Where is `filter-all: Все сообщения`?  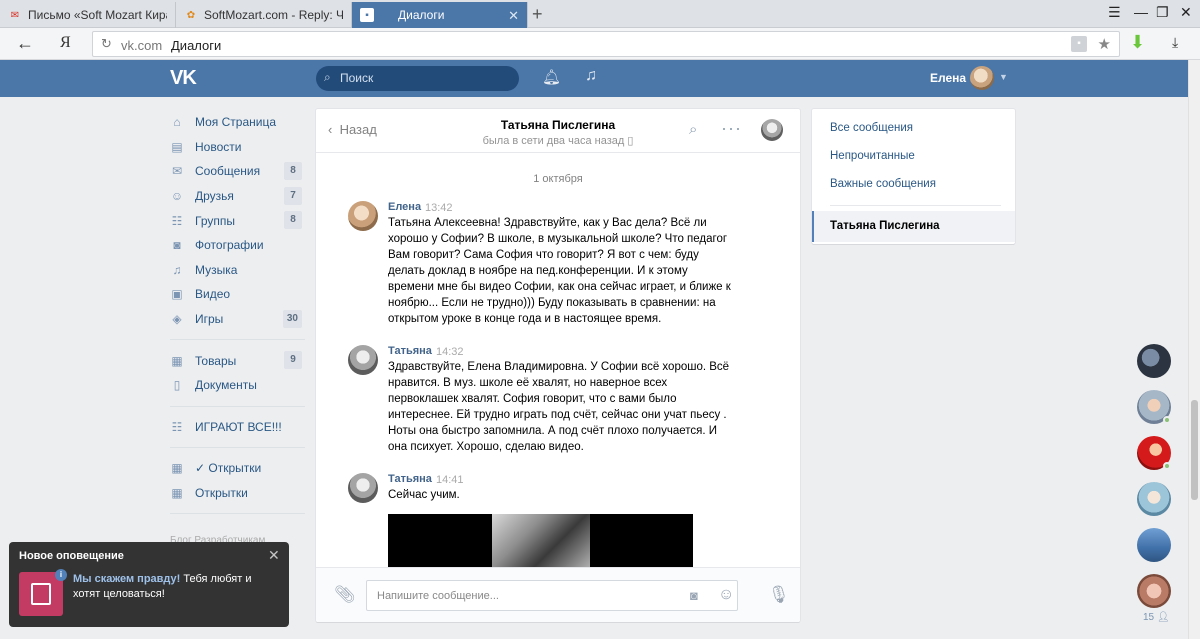
filter-all: Все сообщения is located at coordinates (871, 128).